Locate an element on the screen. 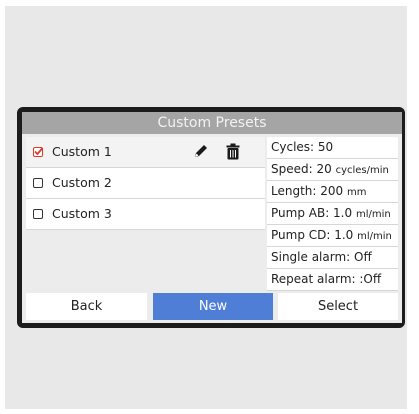 The width and height of the screenshot is (419, 414). detail-single-alarm: Single alarm: Off is located at coordinates (332, 258).